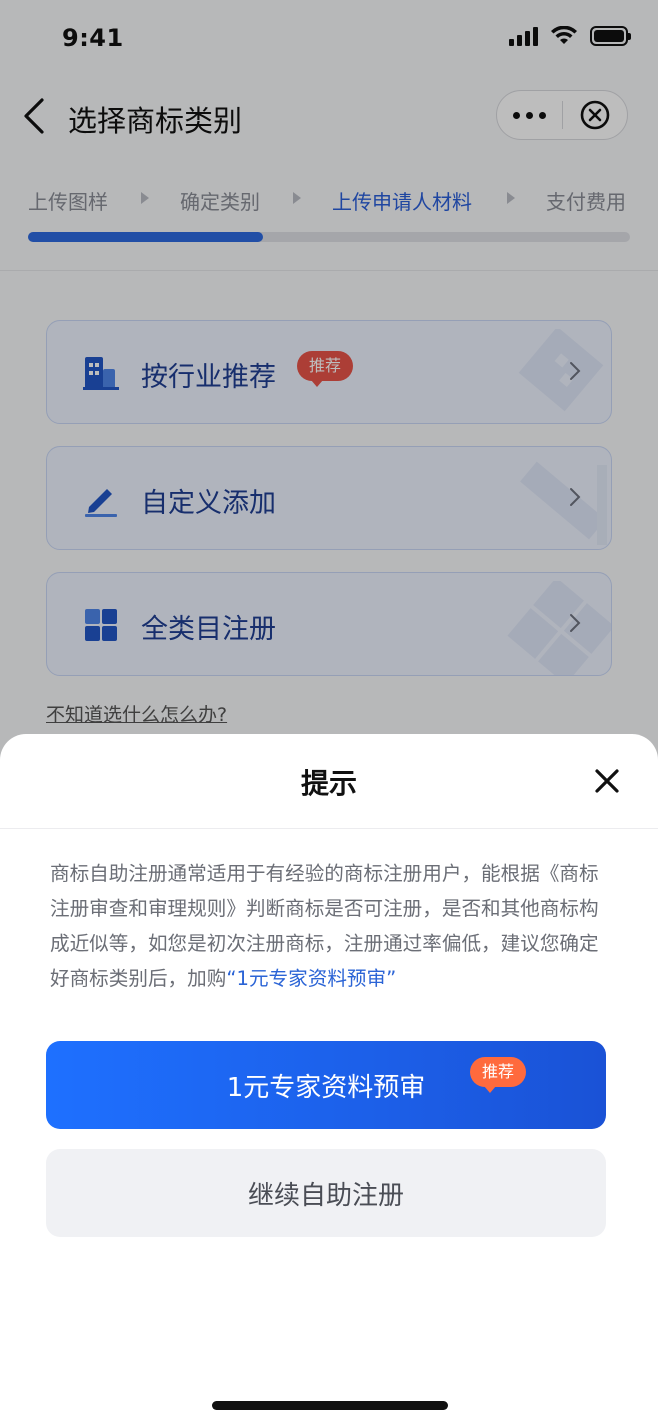 Image resolution: width=658 pixels, height=1425 pixels. I want to click on expert-review-button: 1元专家资料预审 推荐, so click(326, 1085).